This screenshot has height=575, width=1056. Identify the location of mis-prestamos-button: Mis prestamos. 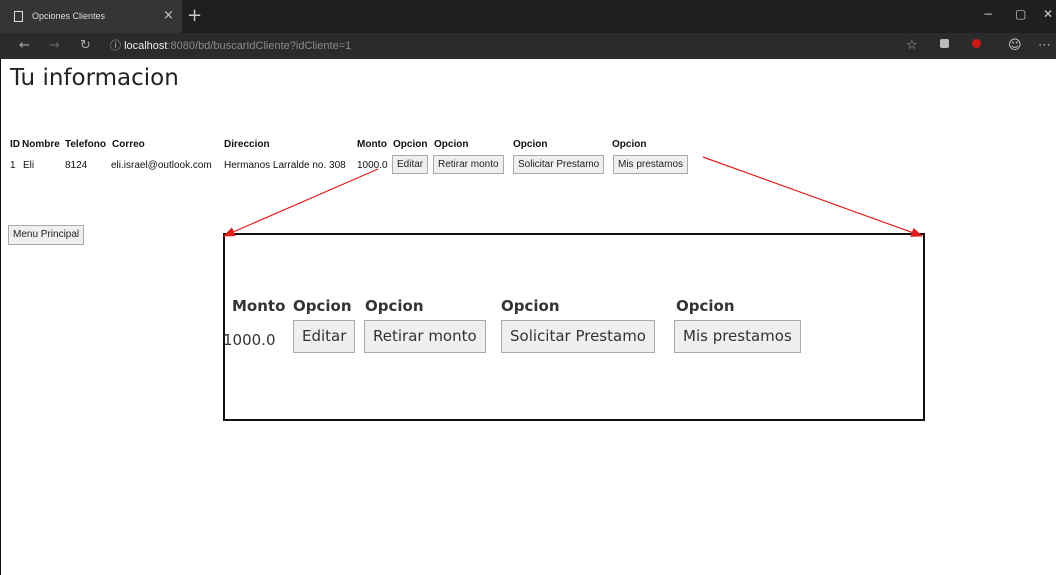
(651, 164).